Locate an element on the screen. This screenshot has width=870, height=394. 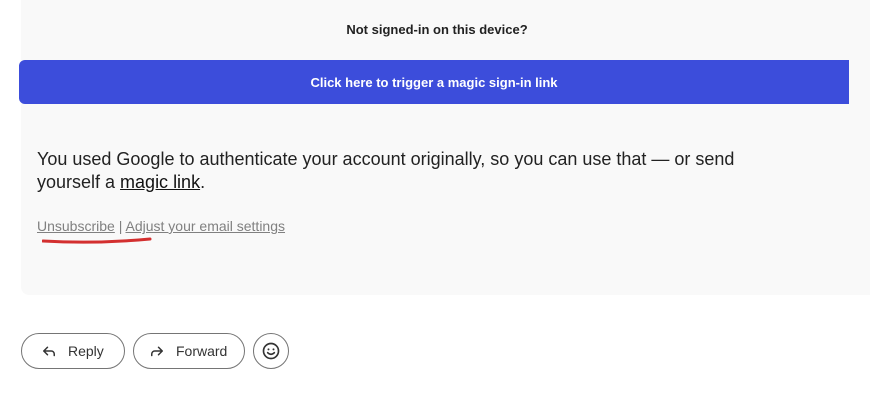
reply-arrow-icon is located at coordinates (49, 351).